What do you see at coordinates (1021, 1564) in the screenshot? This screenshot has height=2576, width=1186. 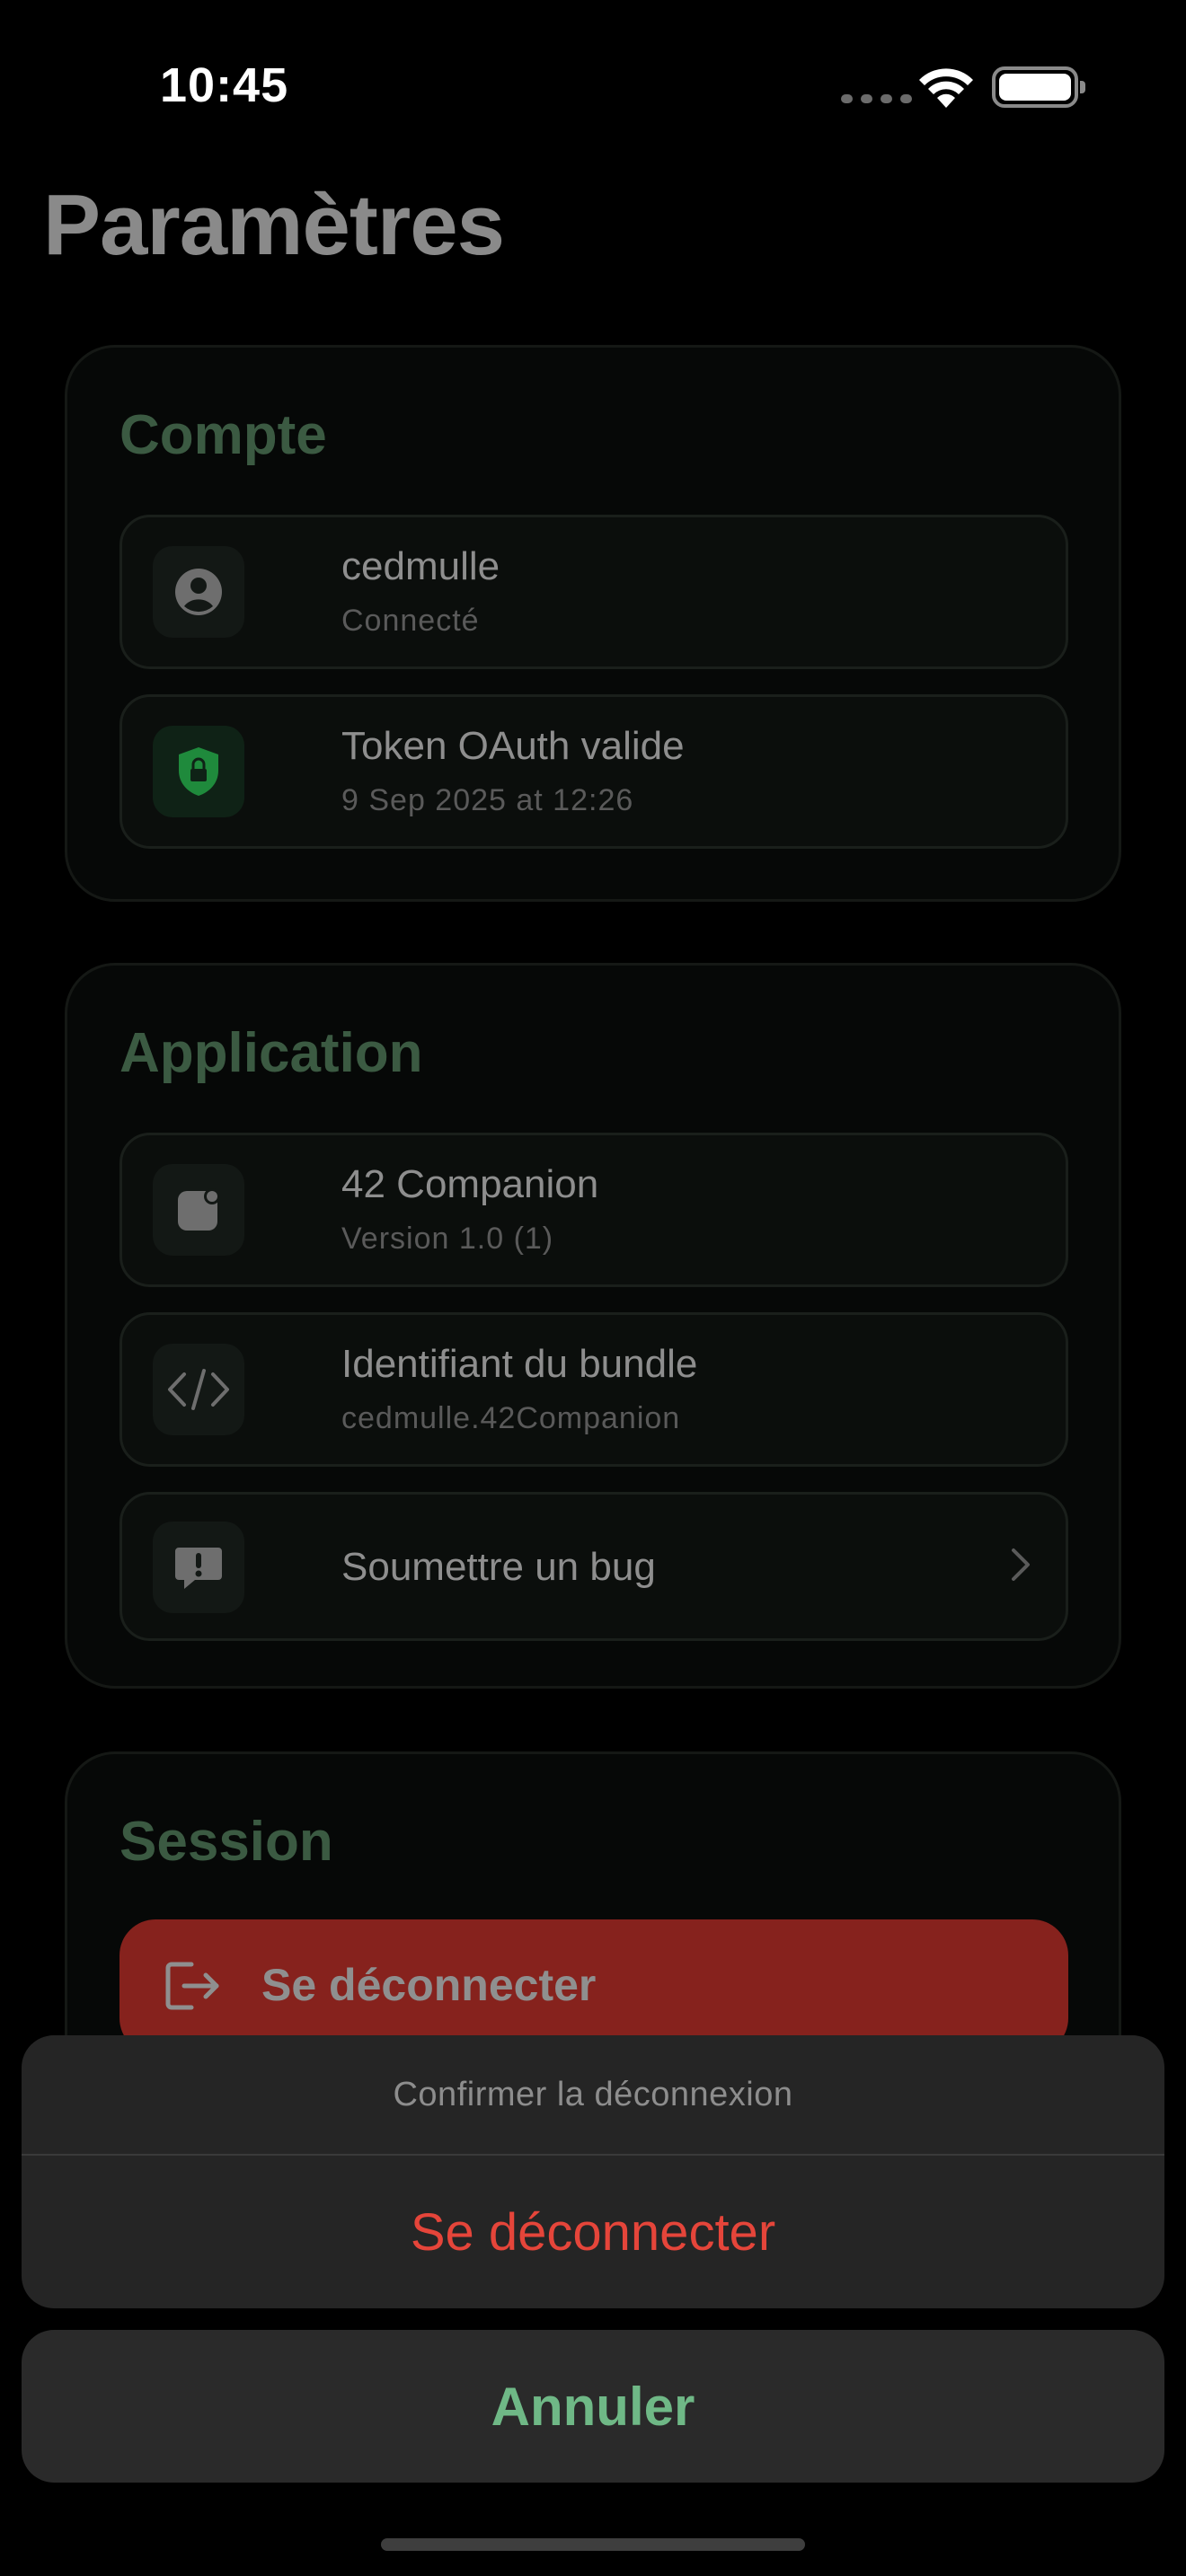 I see `chevron-right-icon` at bounding box center [1021, 1564].